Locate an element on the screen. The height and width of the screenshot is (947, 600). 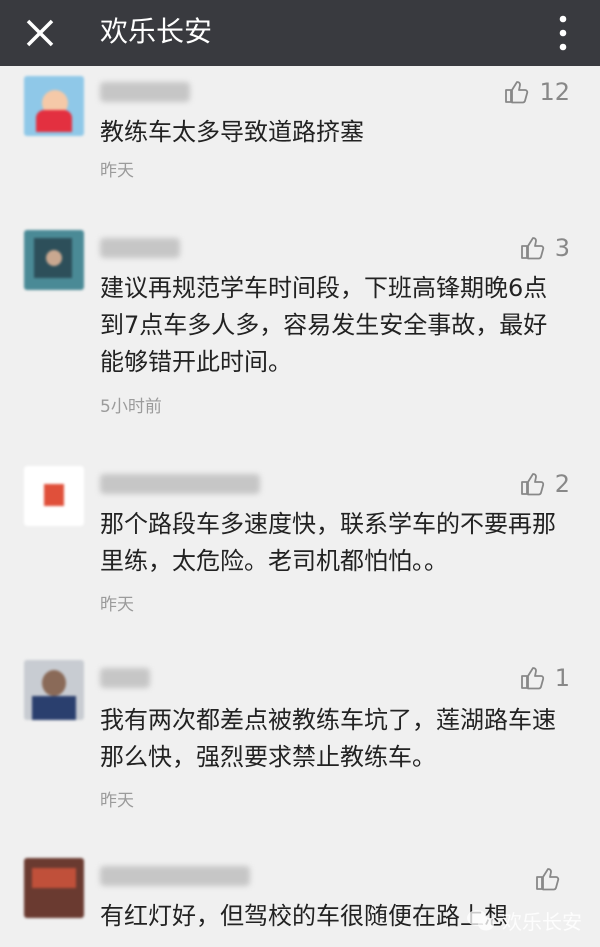
page-title: 欢乐长安 is located at coordinates (156, 31).